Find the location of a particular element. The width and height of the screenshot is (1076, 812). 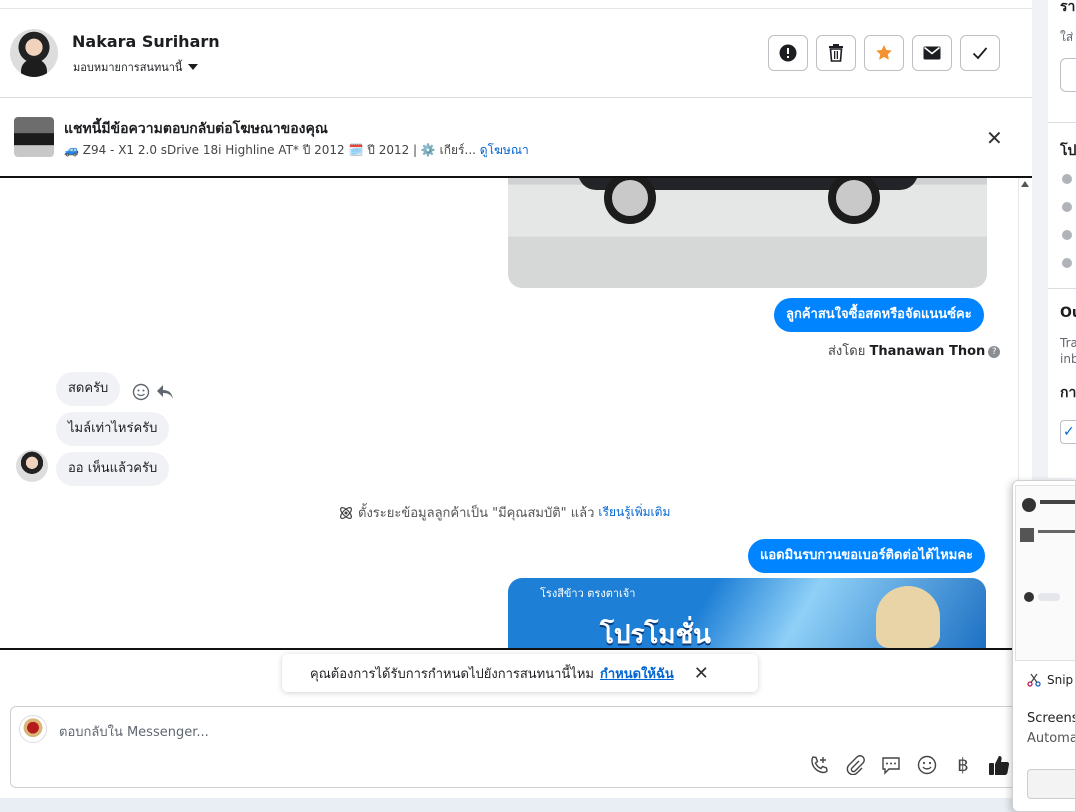

scroll-up-icon is located at coordinates (1025, 184).